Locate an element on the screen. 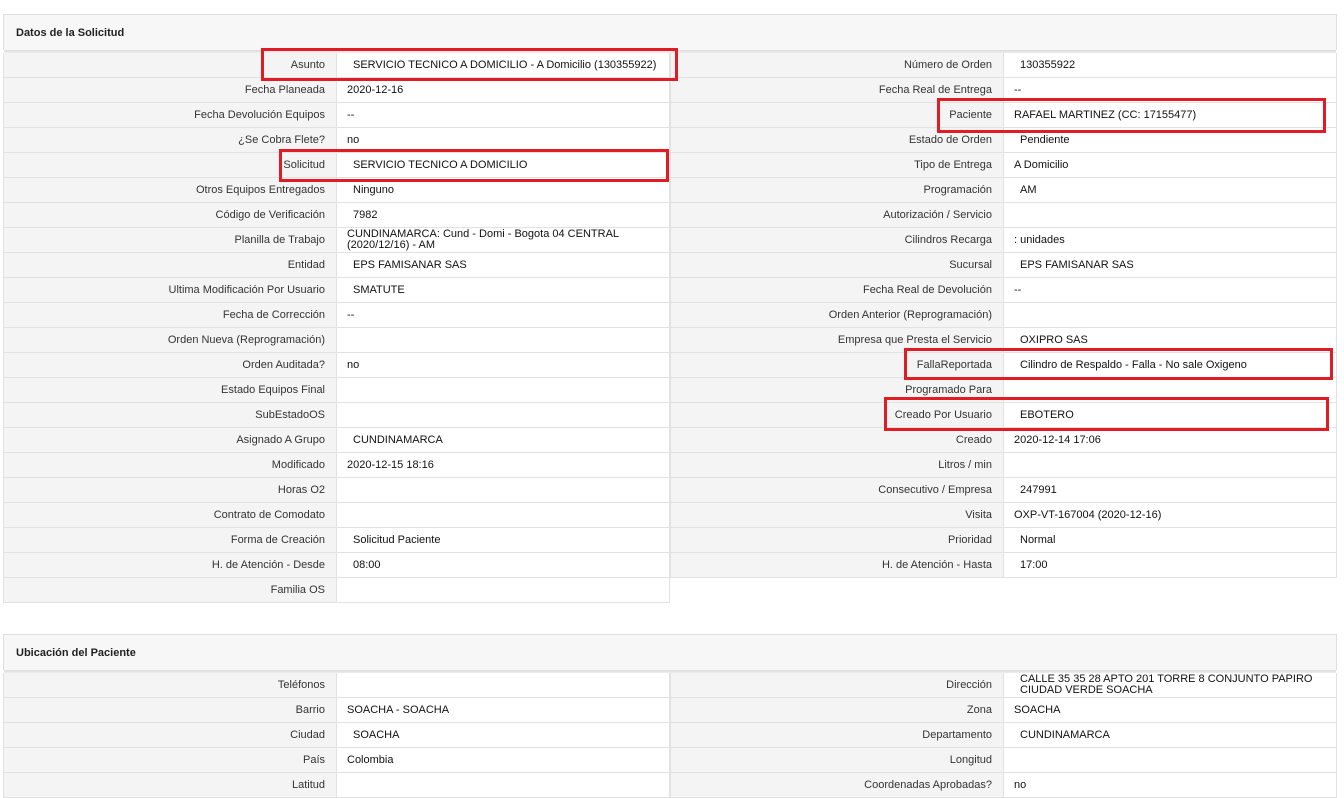 Image resolution: width=1344 pixels, height=798 pixels. field-label-tipo-de-entrega: Tipo de Entrega is located at coordinates (837, 165).